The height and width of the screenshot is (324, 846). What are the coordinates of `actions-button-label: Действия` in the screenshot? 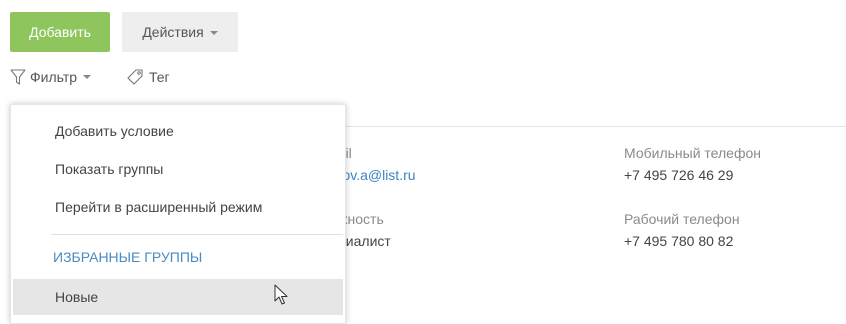 It's located at (173, 32).